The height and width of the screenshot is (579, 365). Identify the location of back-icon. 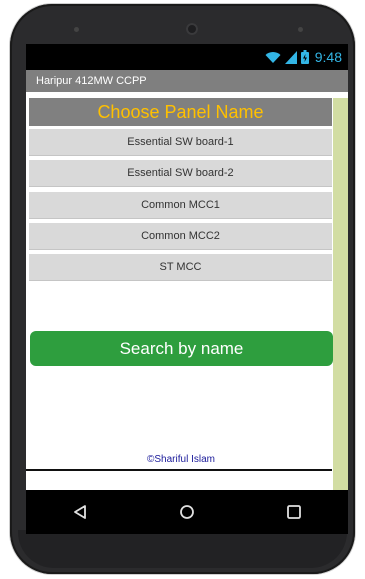
(79, 512).